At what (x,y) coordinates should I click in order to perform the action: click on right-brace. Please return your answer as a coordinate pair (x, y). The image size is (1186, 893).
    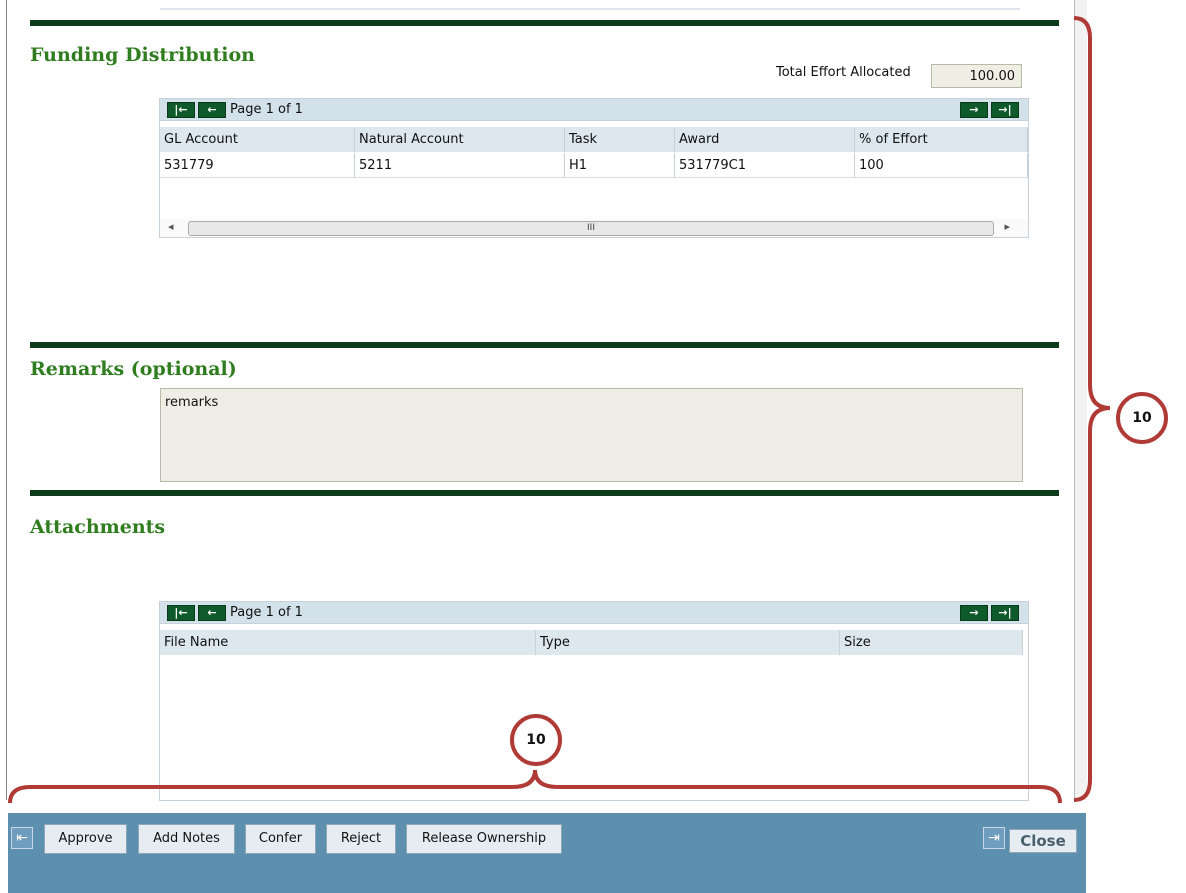
    Looking at the image, I should click on (1092, 409).